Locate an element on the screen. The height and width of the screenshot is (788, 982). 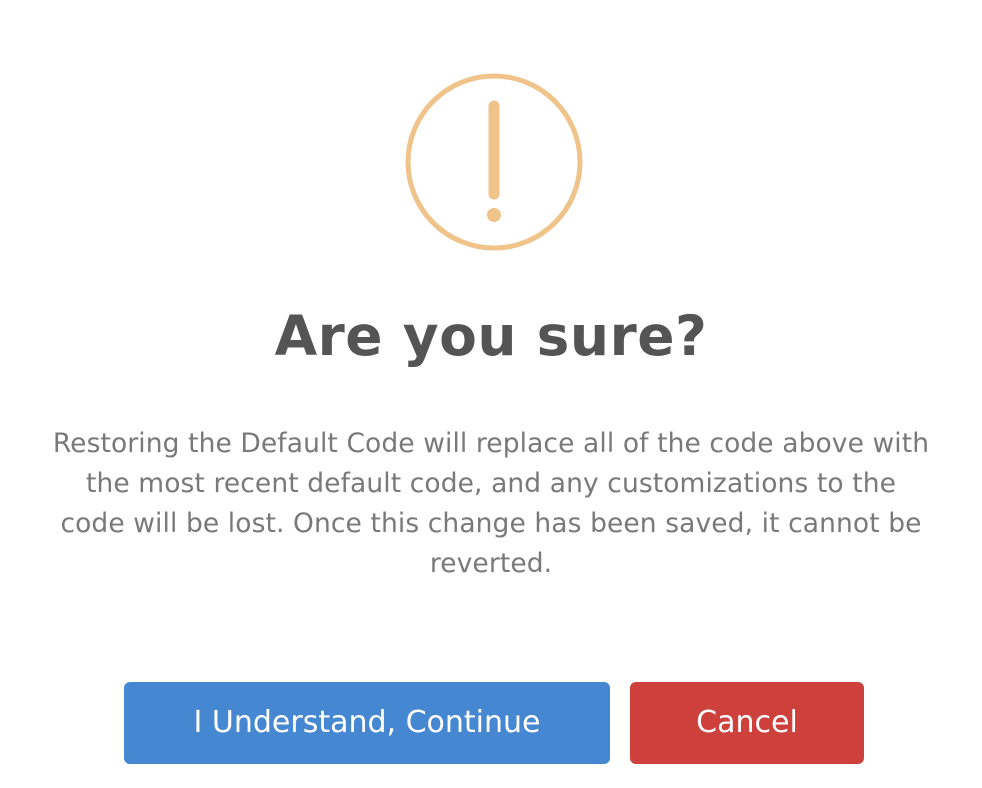
dialog-title: Are you sure? is located at coordinates (491, 336).